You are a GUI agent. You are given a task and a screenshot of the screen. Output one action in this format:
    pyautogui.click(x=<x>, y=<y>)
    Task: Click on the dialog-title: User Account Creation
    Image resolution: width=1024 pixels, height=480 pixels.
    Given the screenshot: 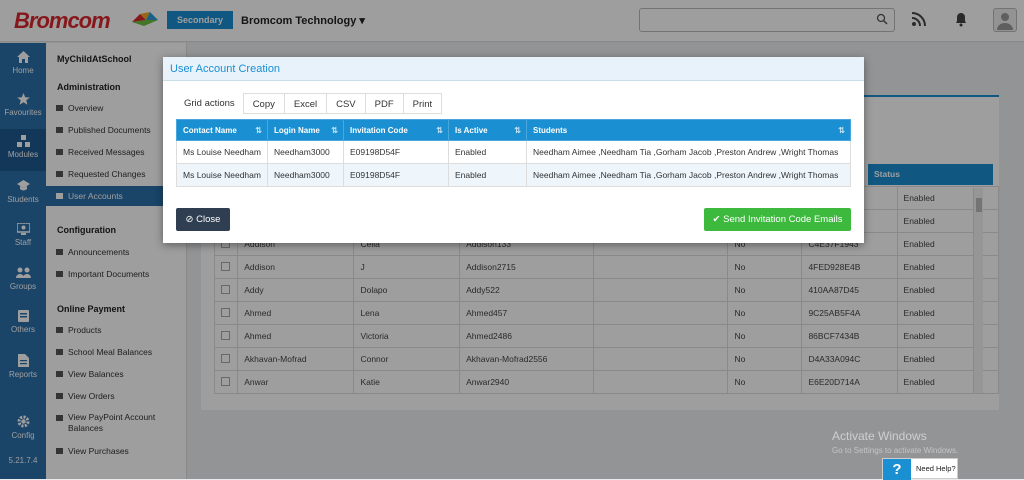 What is the action you would take?
    pyautogui.click(x=513, y=69)
    